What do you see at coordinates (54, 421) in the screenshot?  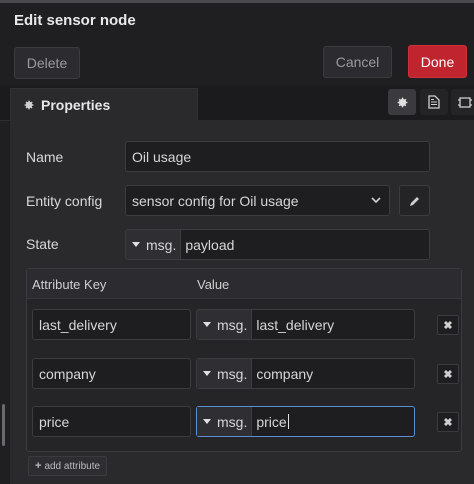 I see `attribute-key-value: price` at bounding box center [54, 421].